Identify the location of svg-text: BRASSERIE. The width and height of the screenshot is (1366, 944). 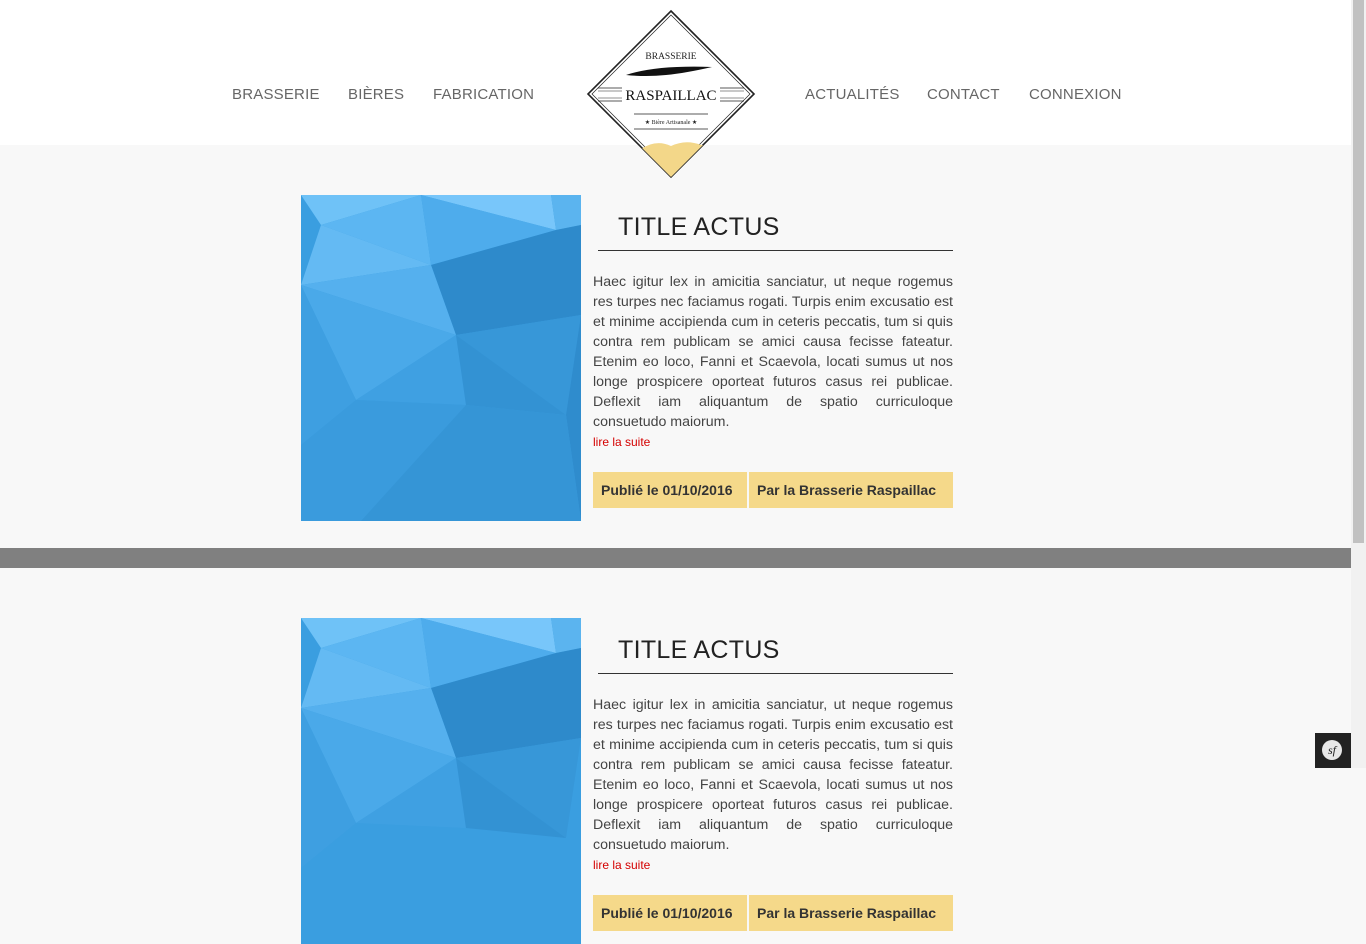
(670, 57).